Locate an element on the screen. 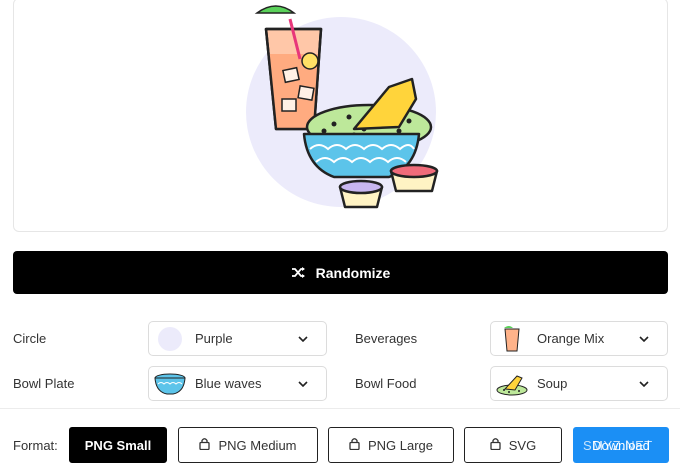 This screenshot has width=680, height=467. beverages-select-value: Orange Mix is located at coordinates (571, 338).